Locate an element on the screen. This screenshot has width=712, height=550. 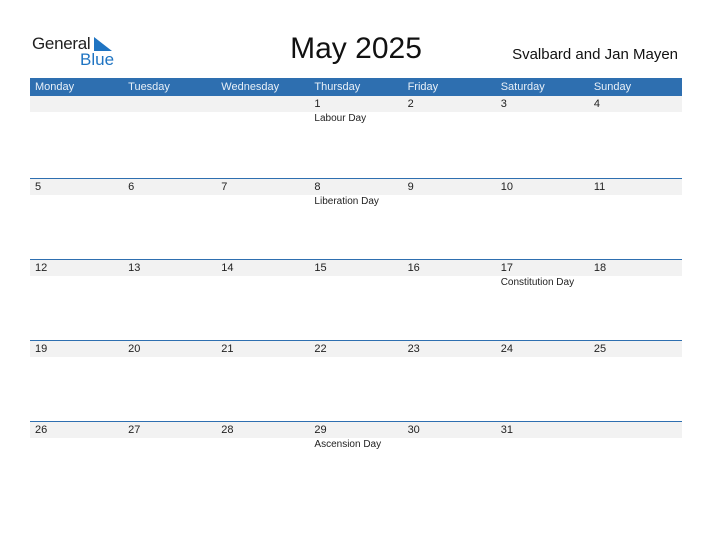
day-number: 20 is located at coordinates (134, 349).